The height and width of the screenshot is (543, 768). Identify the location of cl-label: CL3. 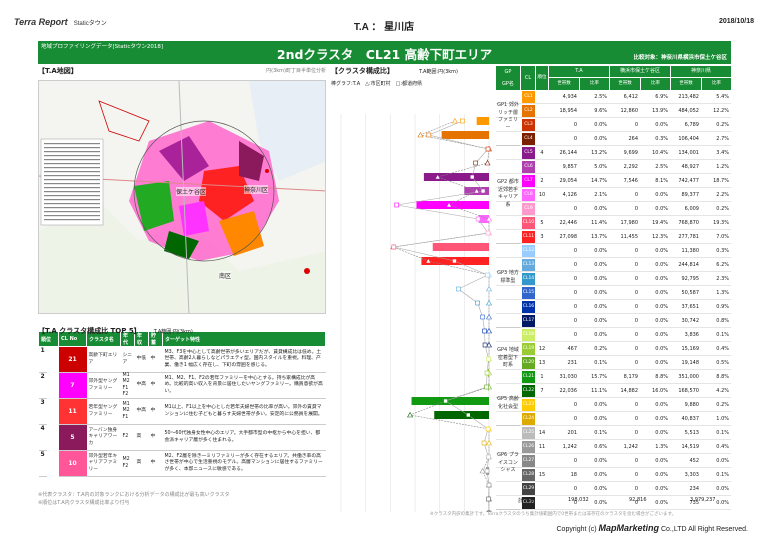
(528, 125).